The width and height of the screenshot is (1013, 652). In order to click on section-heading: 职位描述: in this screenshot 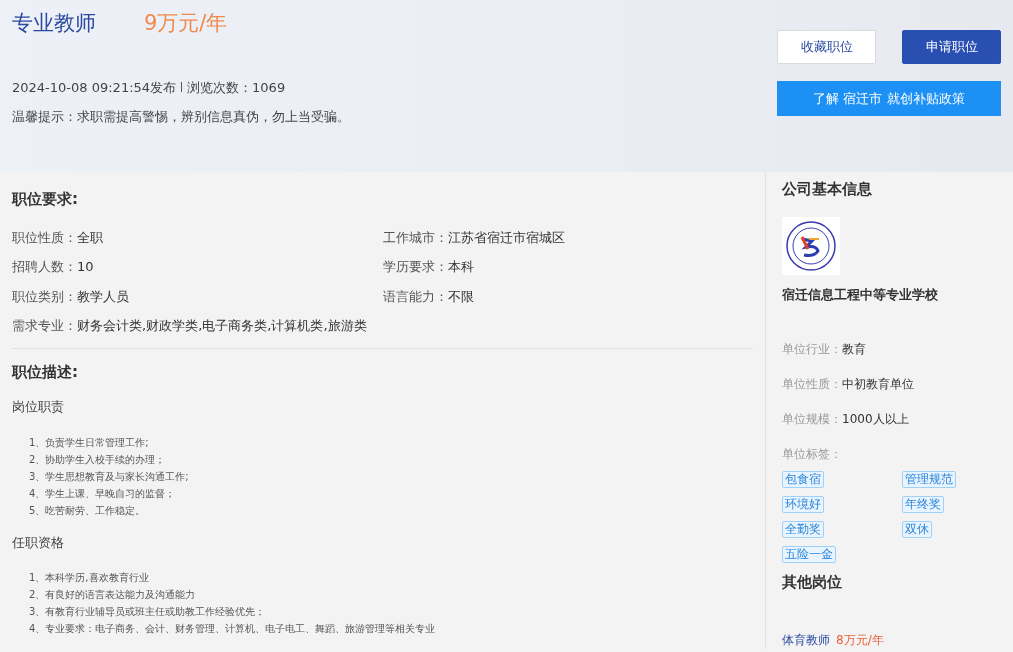, I will do `click(45, 372)`.